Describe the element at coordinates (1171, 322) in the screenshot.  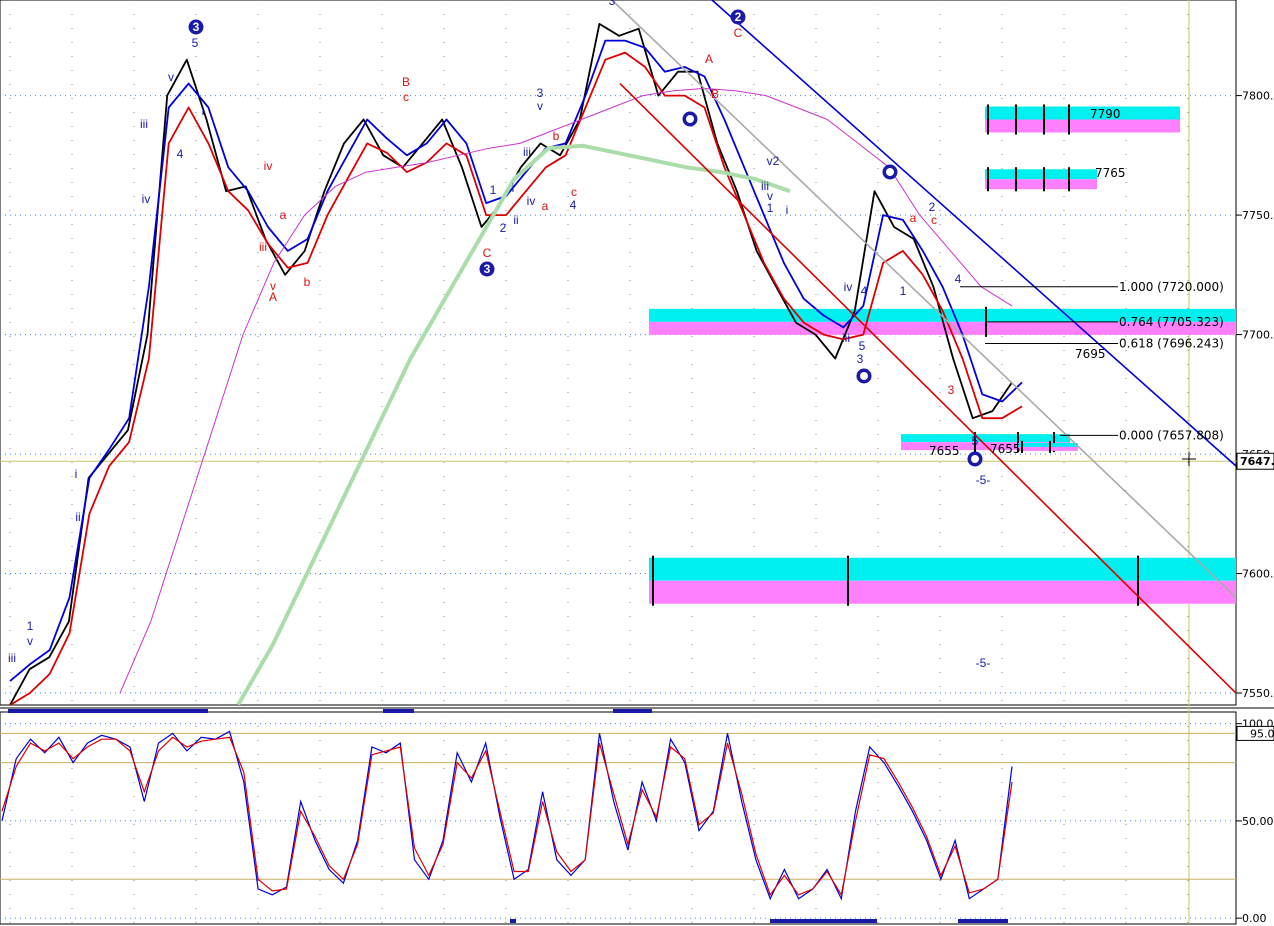
I see `fib-label: 0.764 (7705.323)` at that location.